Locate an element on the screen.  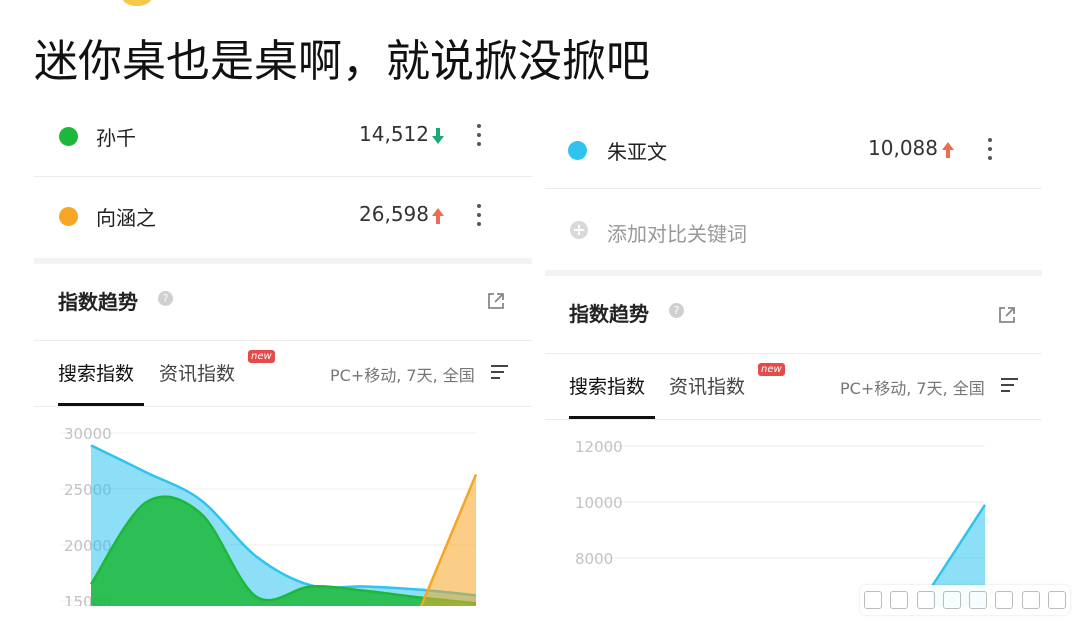
y-tick-label: 30000 is located at coordinates (88, 434).